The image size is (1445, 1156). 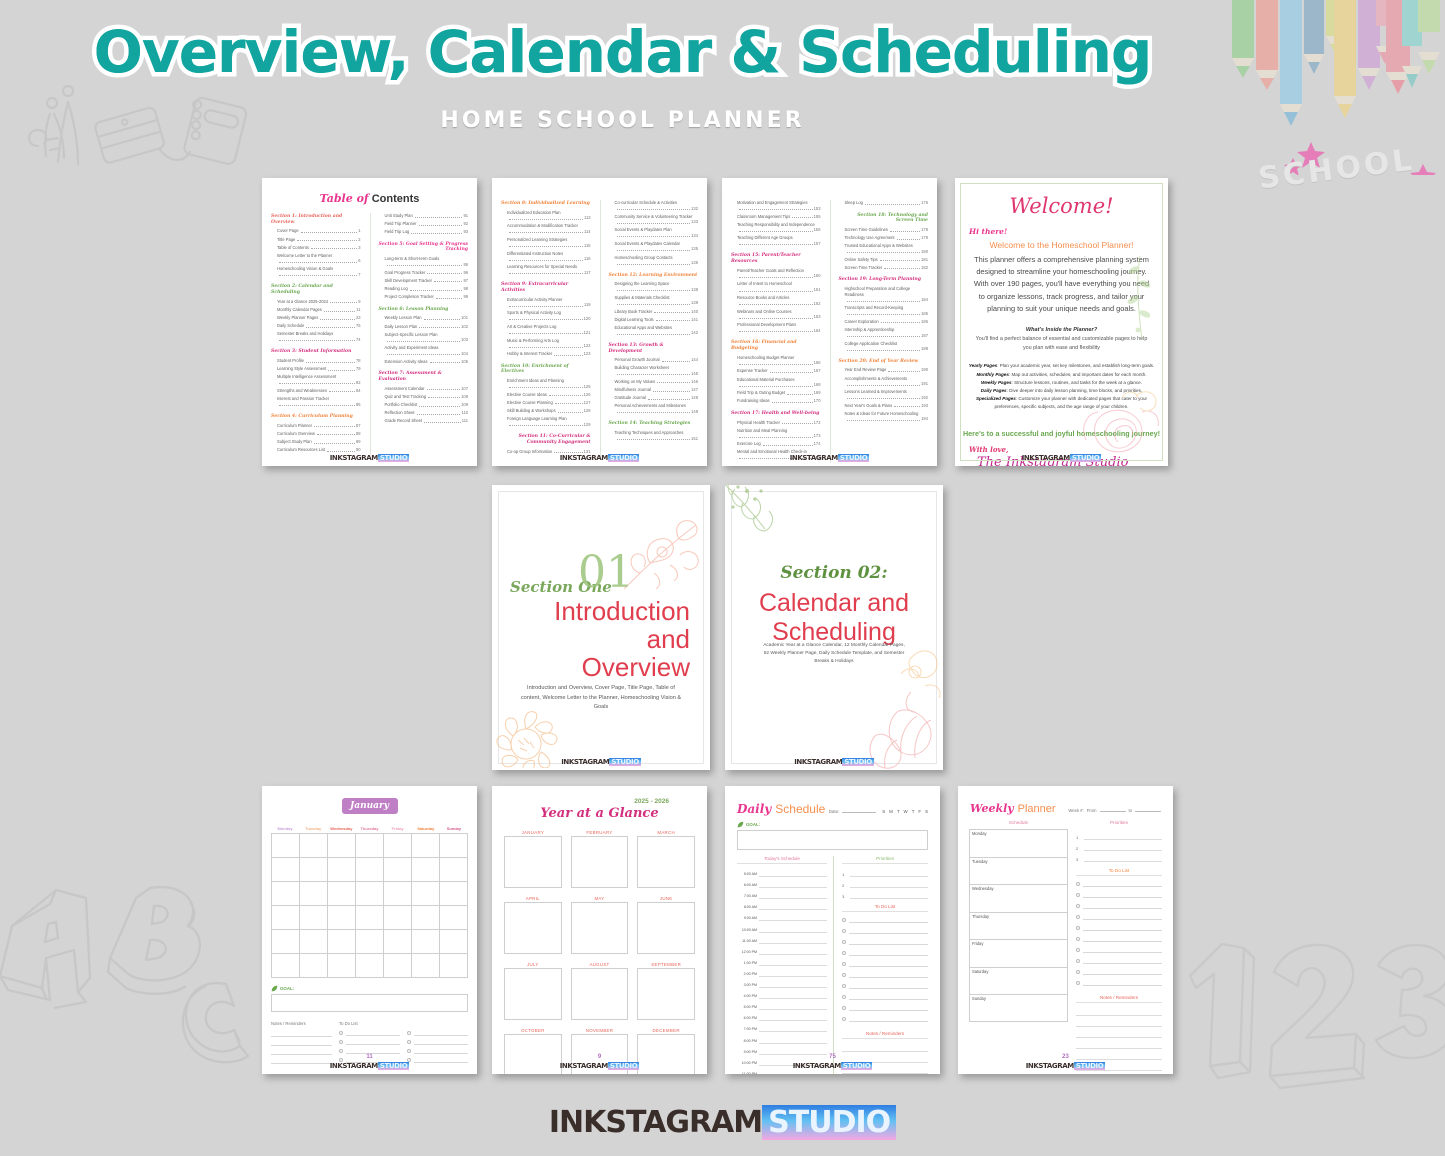 What do you see at coordinates (776, 240) in the screenshot?
I see `toc-entry: Teaching Different Age Groups 157` at bounding box center [776, 240].